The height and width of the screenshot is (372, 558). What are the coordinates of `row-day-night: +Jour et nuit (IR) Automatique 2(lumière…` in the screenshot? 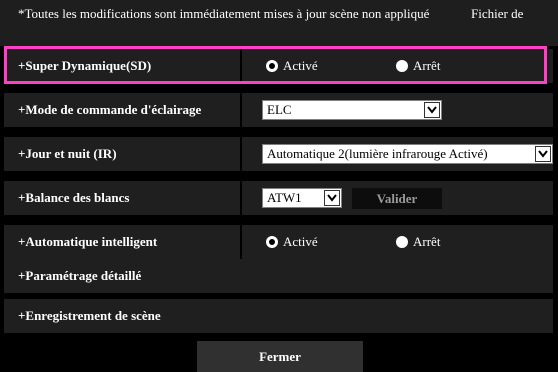 It's located at (278, 154).